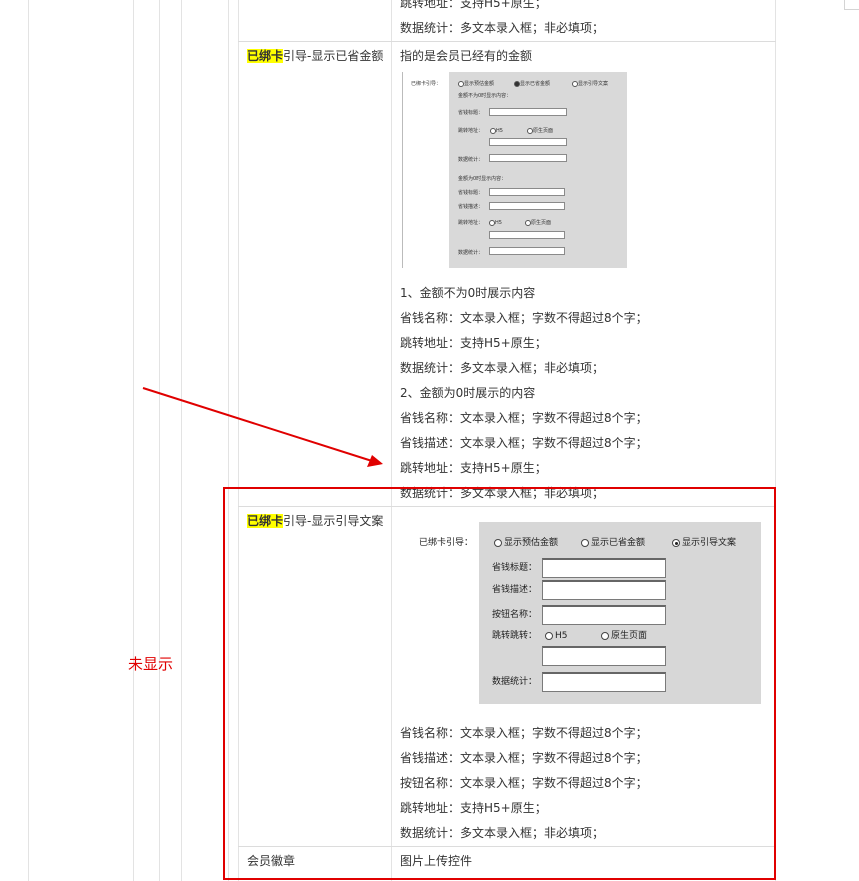  I want to click on radio-label: 显示引导文案, so click(593, 84).